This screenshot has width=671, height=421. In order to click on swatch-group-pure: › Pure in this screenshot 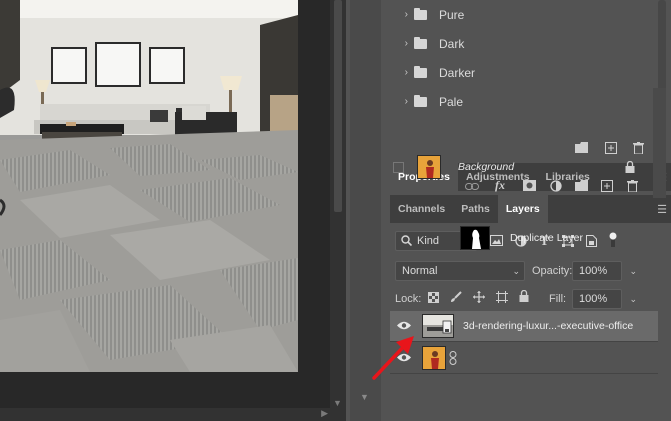, I will do `click(521, 14)`.